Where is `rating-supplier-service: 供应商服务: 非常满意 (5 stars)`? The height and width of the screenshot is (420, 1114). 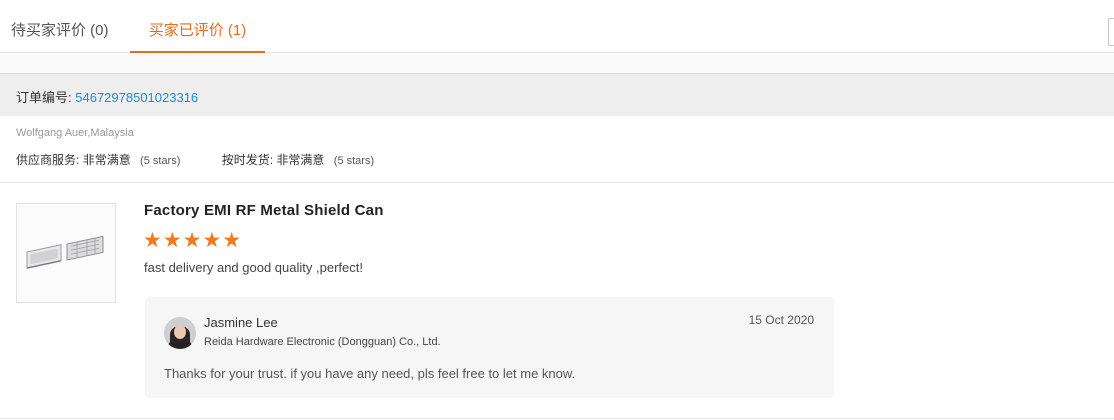
rating-supplier-service: 供应商服务: 非常满意 (5 stars) is located at coordinates (98, 159).